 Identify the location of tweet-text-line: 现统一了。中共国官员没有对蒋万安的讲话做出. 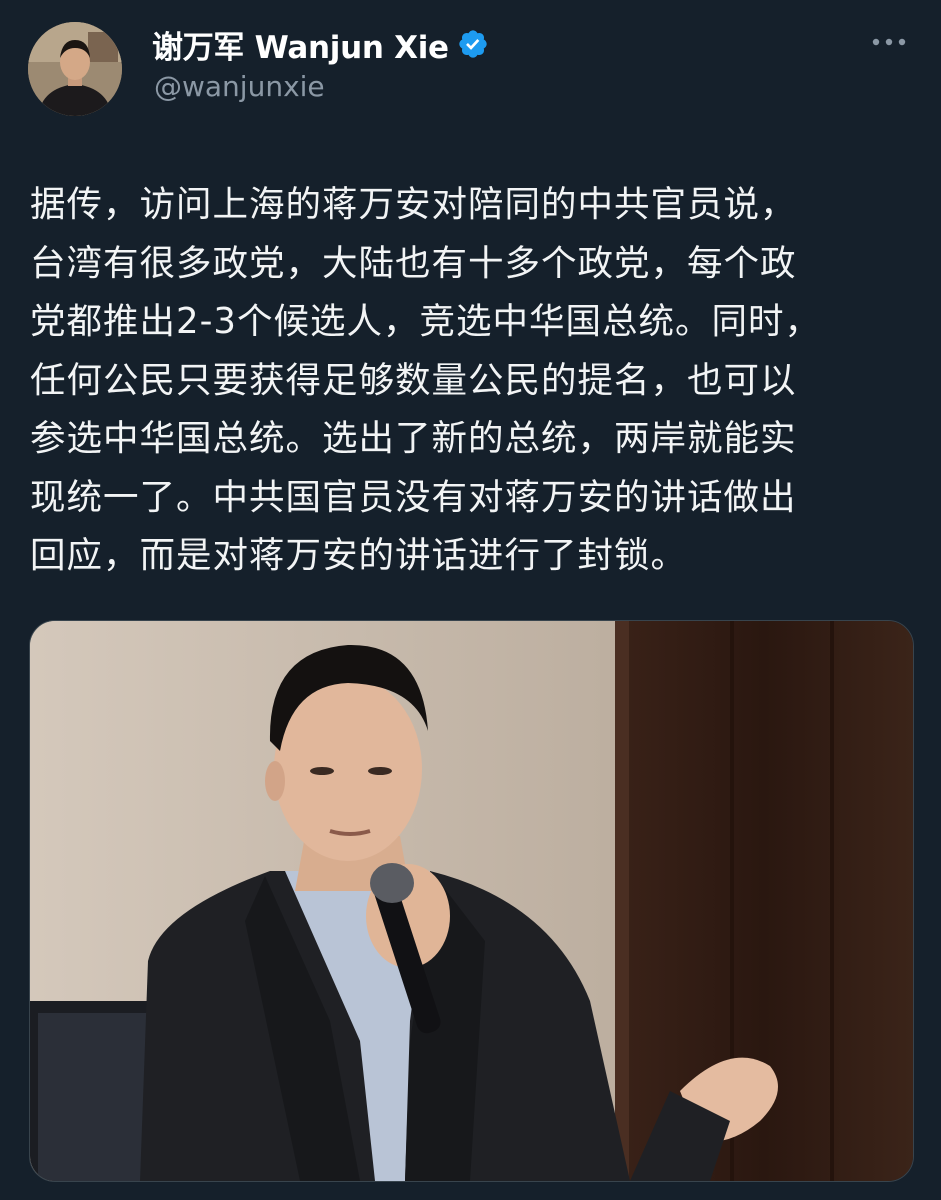
(413, 497).